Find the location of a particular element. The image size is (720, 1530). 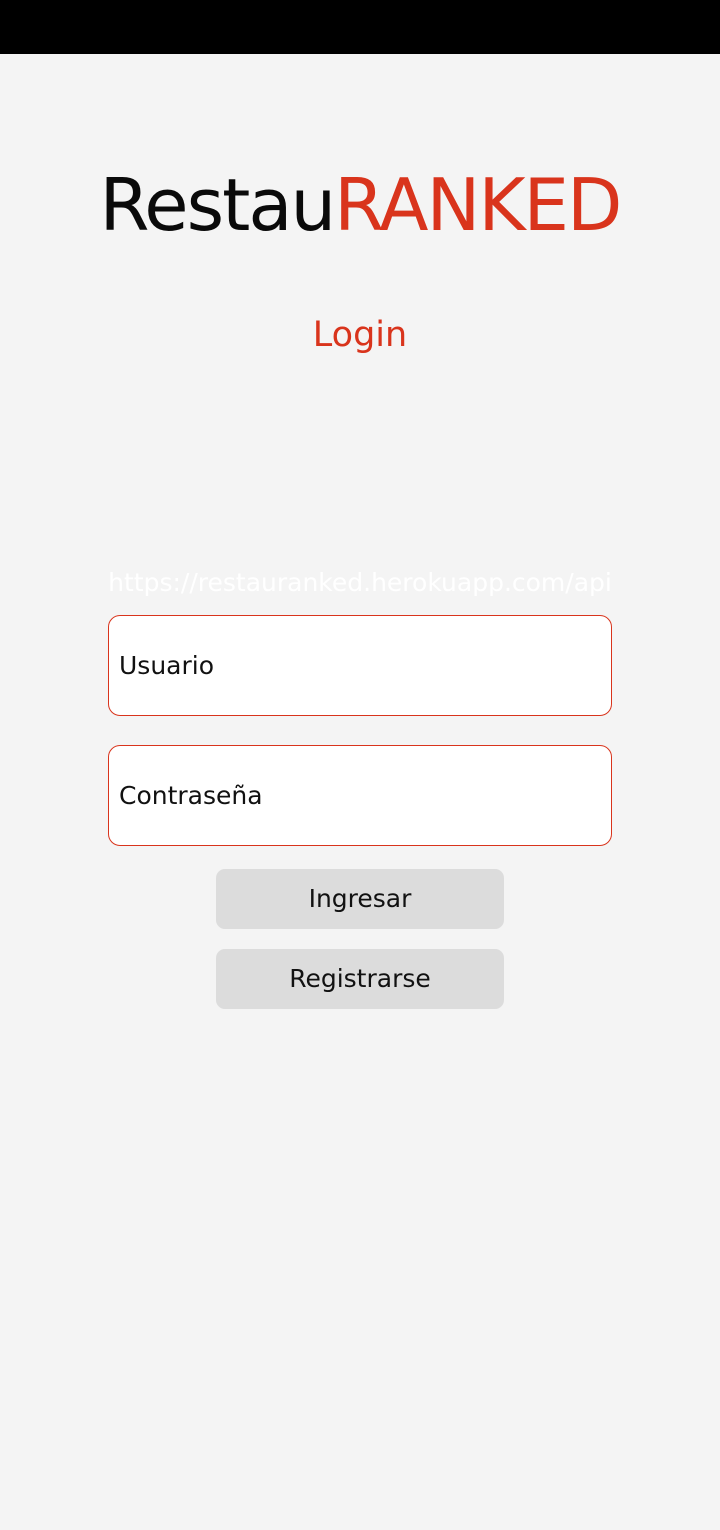

app-logo: RestauRANKED is located at coordinates (360, 205).